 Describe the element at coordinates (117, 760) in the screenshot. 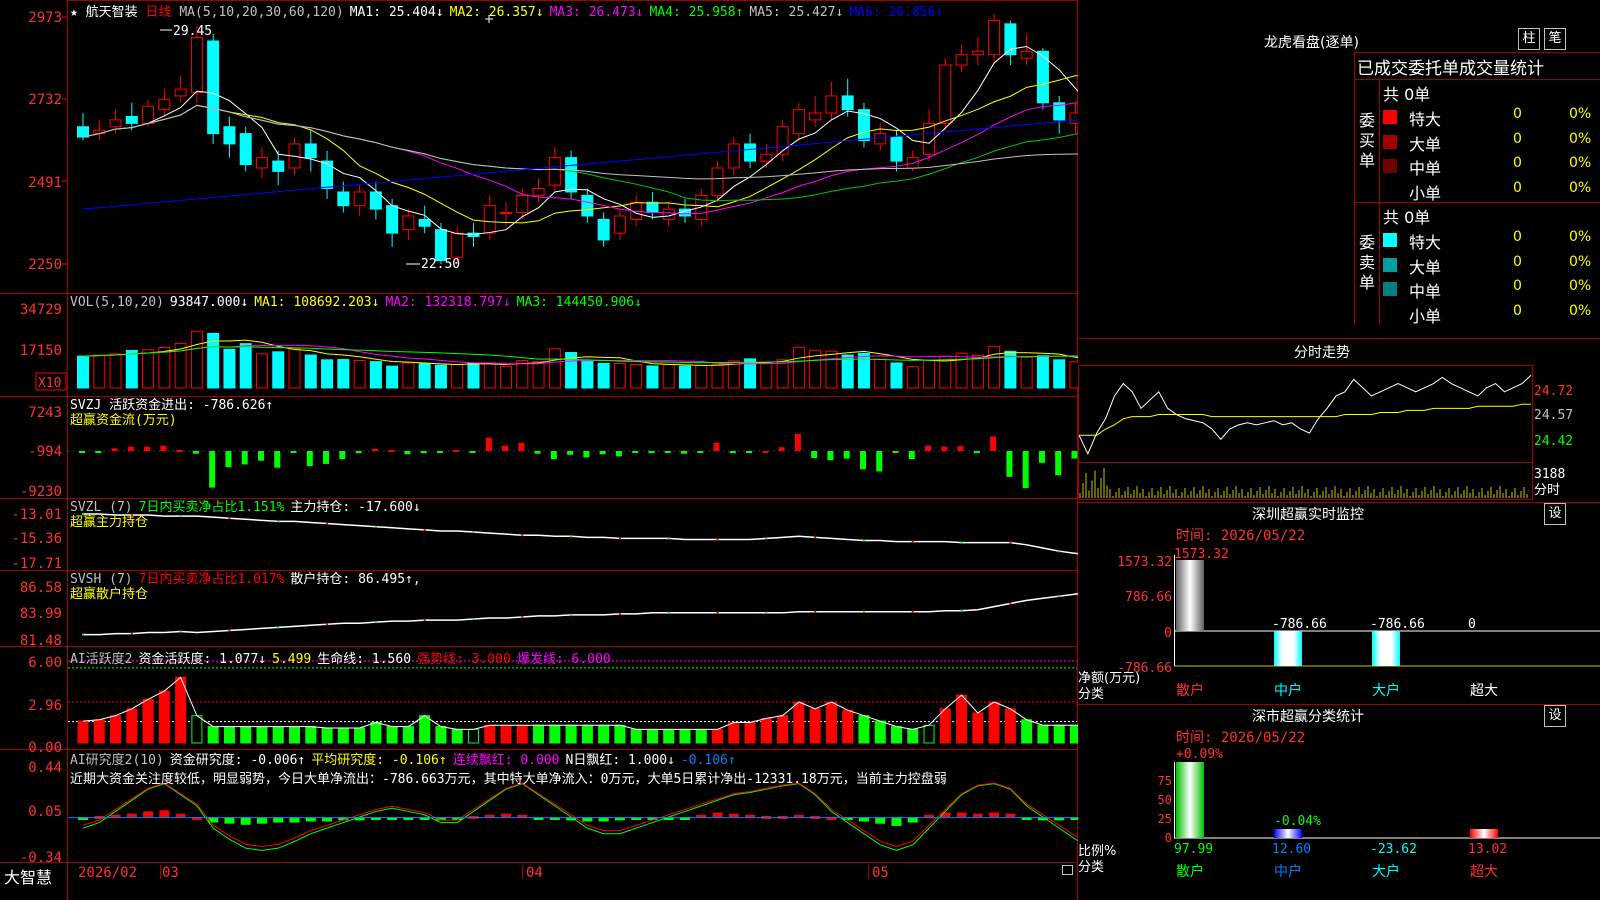

I see `indicator-value: AI研究度2(10)` at that location.